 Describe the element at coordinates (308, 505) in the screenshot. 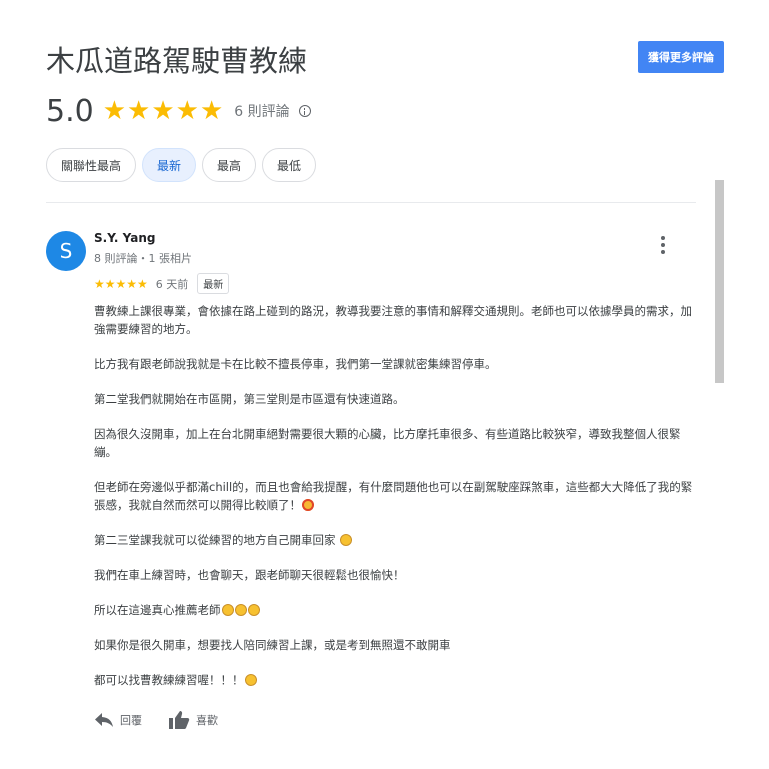

I see `heart-eyes-emoji-icon` at that location.